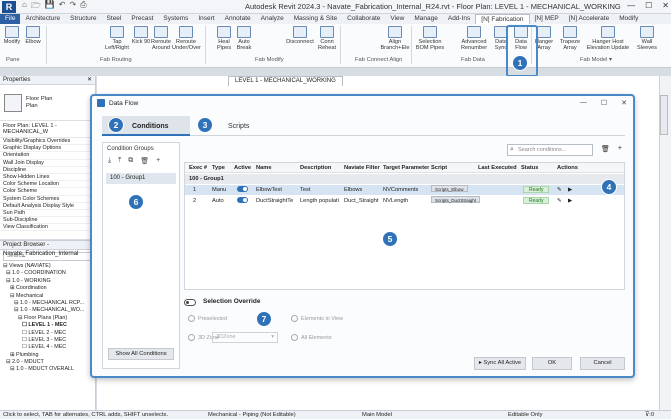 Image resolution: width=671 pixels, height=419 pixels. What do you see at coordinates (207, 318) in the screenshot?
I see `radio-preselected: Preselected` at bounding box center [207, 318].